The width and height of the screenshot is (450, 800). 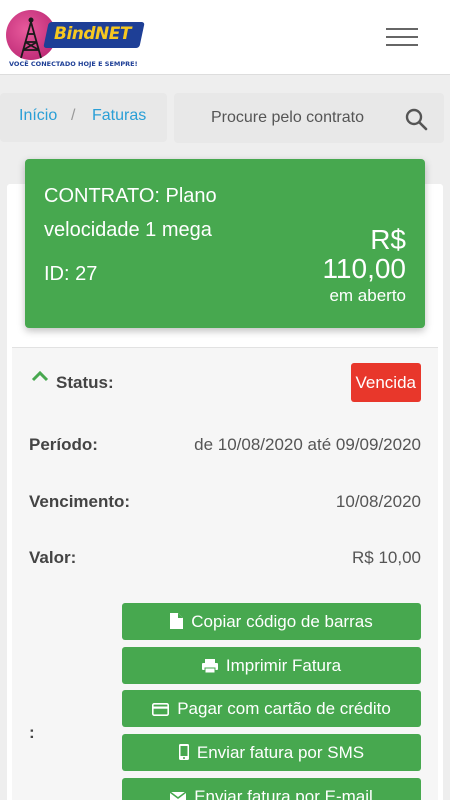 What do you see at coordinates (32, 732) in the screenshot?
I see `actions-label: :` at bounding box center [32, 732].